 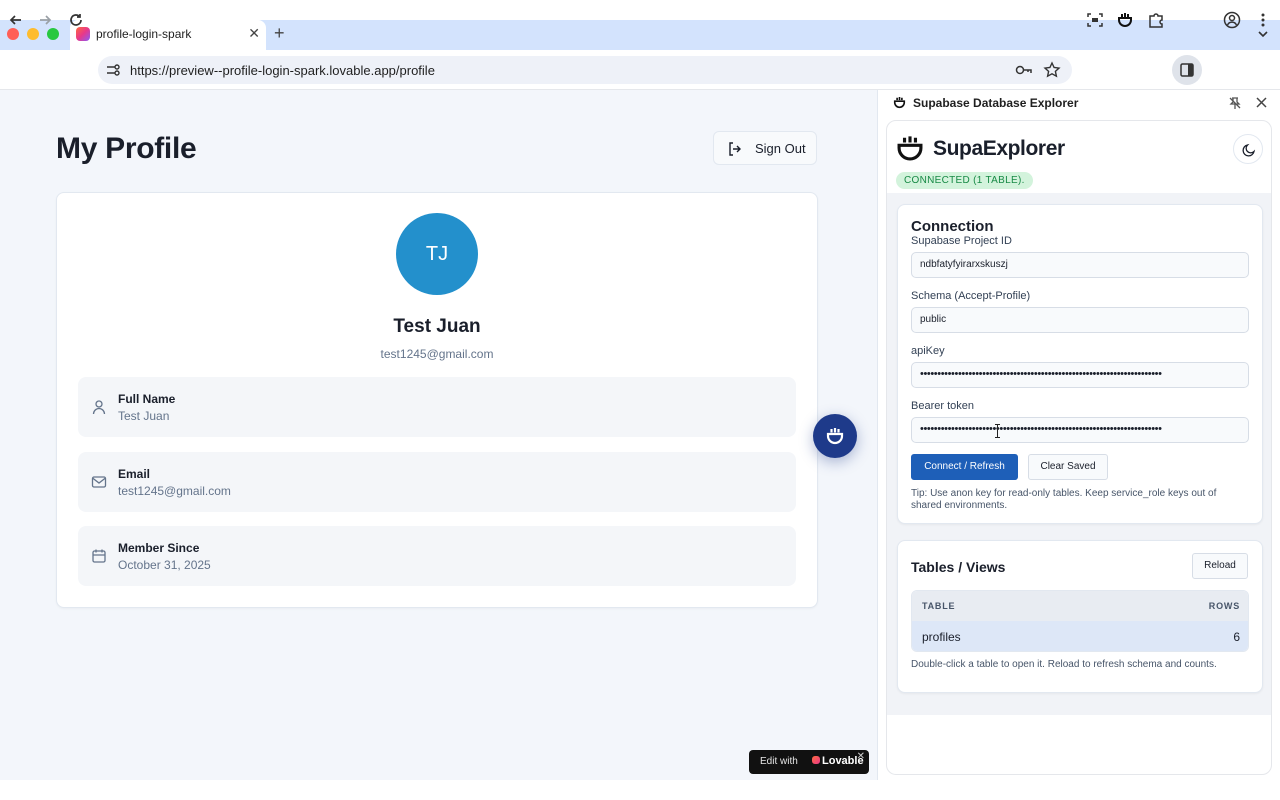 What do you see at coordinates (942, 406) in the screenshot?
I see `bearer-token-label: Bearer token` at bounding box center [942, 406].